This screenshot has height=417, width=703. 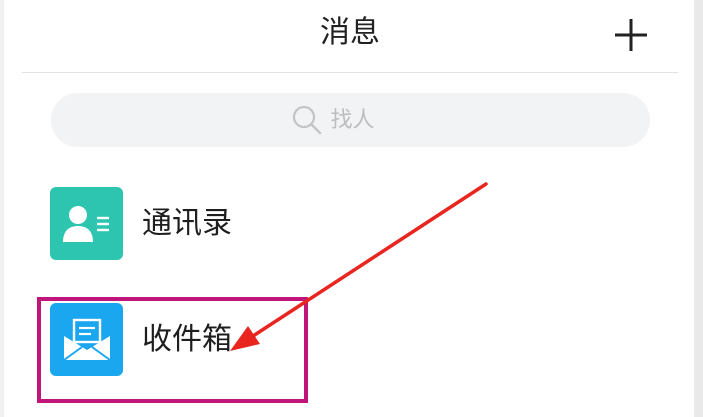 I want to click on contacts-label: 通讯录, so click(x=187, y=223).